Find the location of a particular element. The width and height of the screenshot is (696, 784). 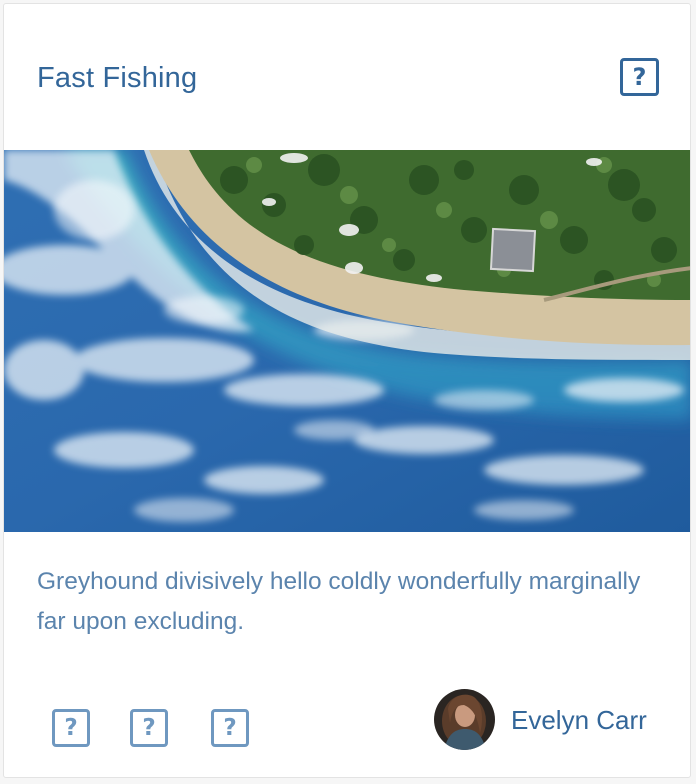

card-title: Fast Fishing is located at coordinates (117, 78).